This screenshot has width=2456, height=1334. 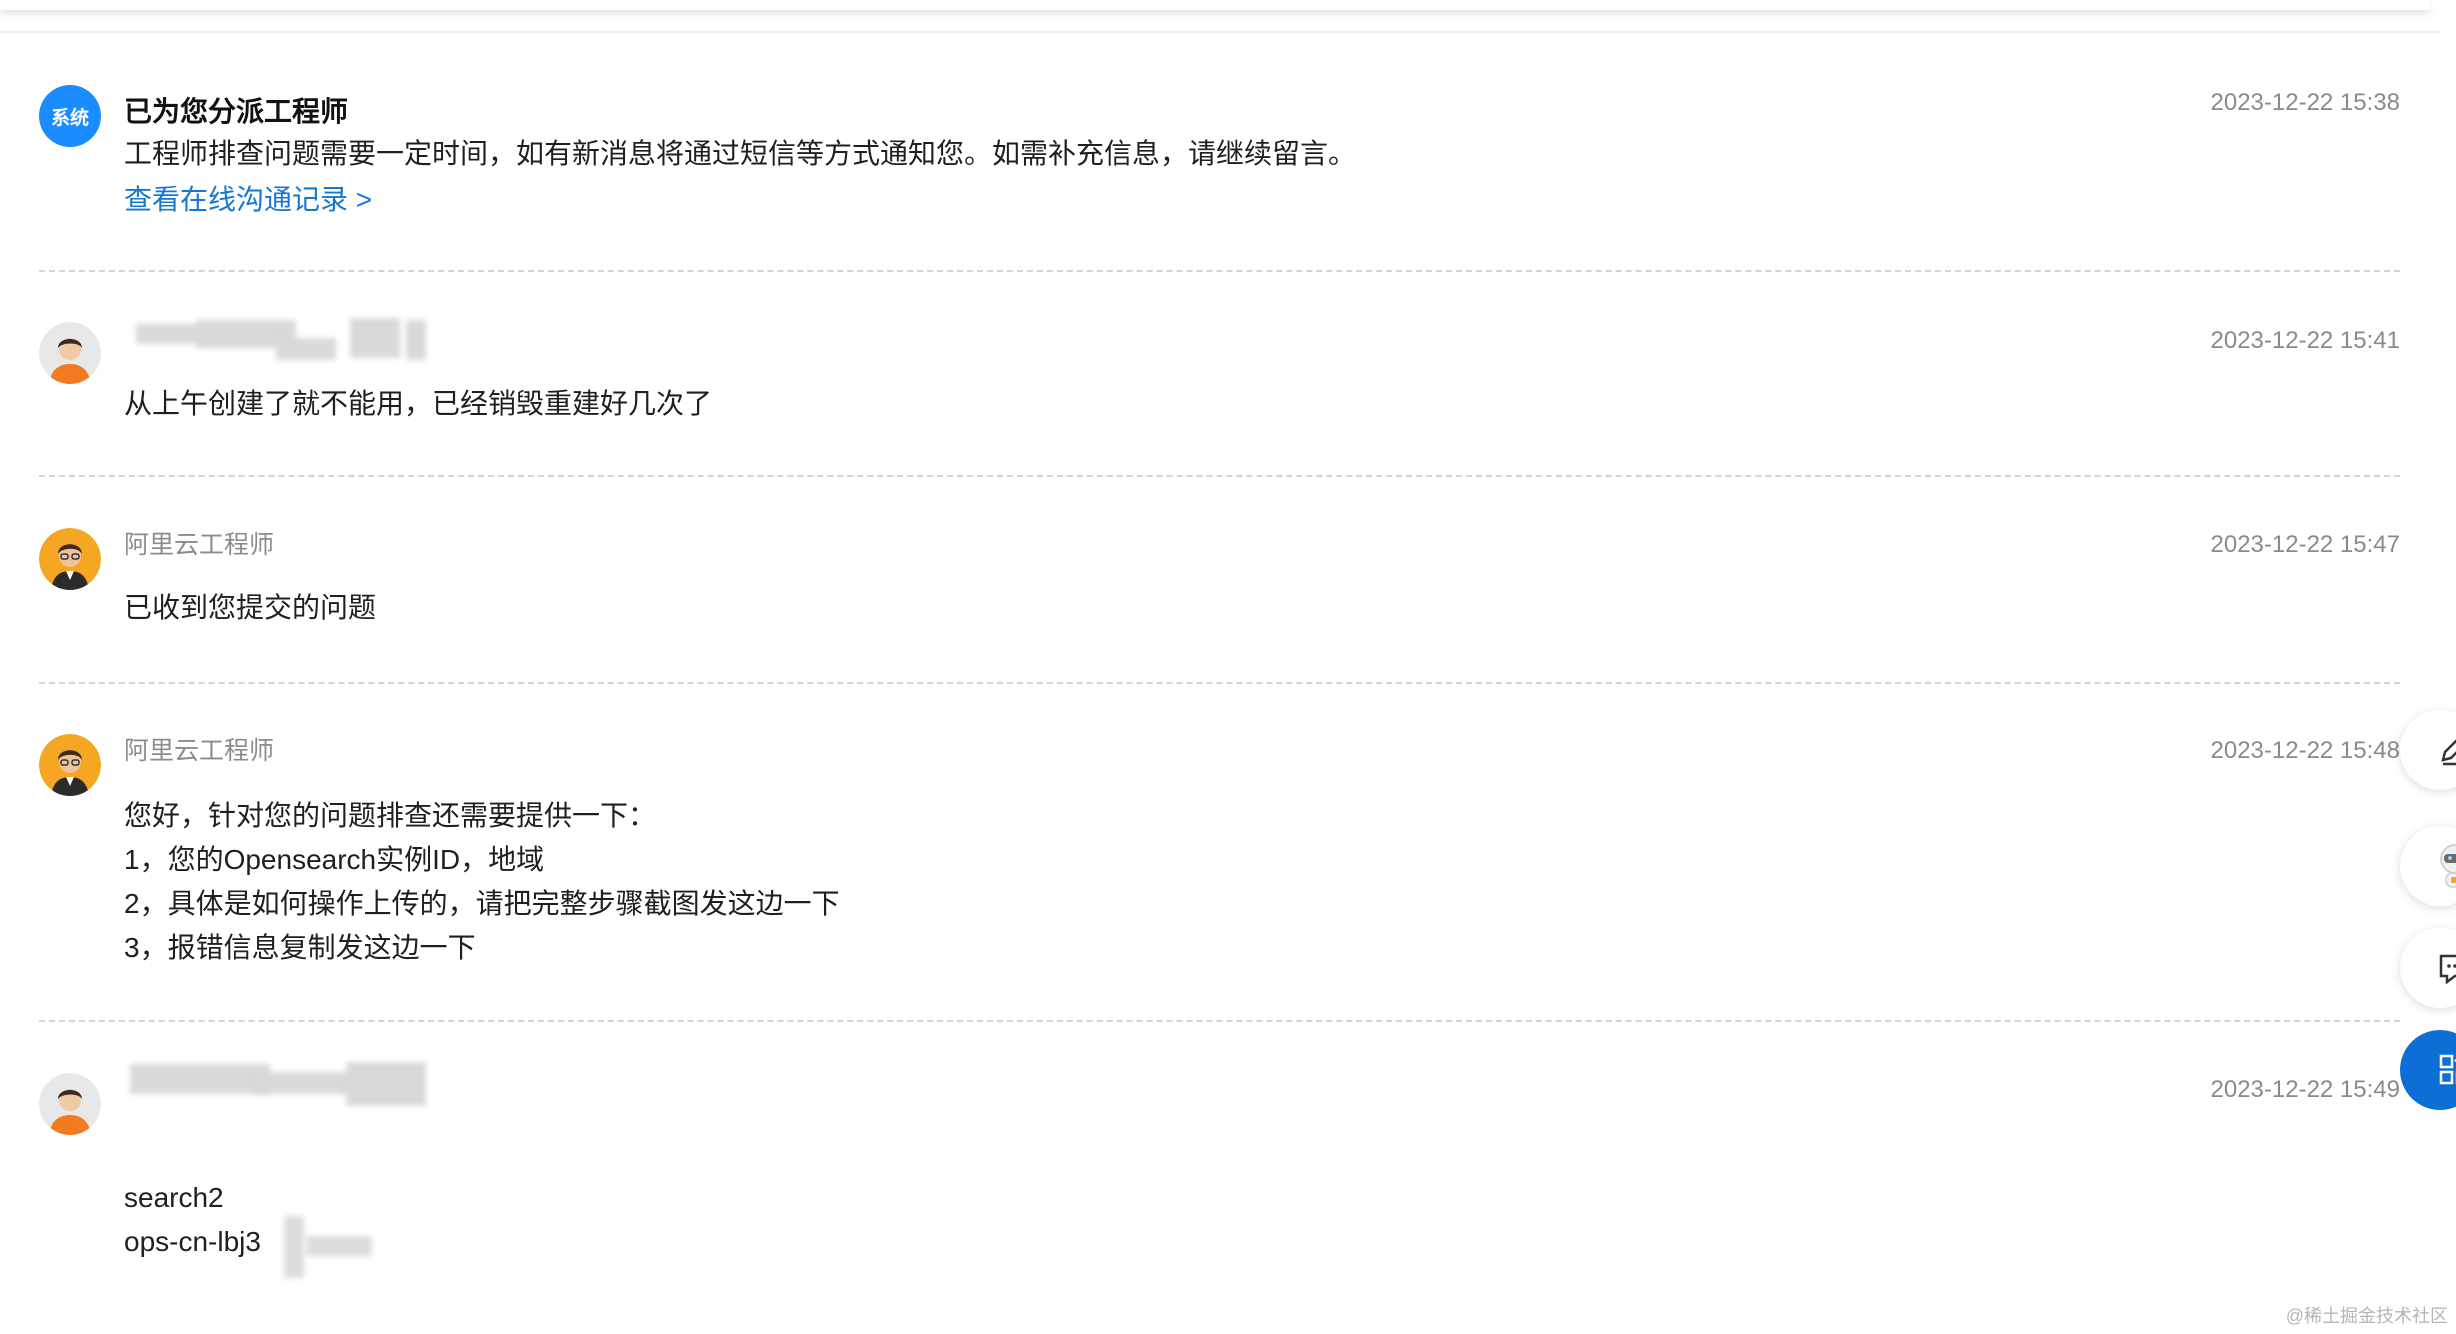 What do you see at coordinates (174, 1197) in the screenshot?
I see `message-text-line: search2` at bounding box center [174, 1197].